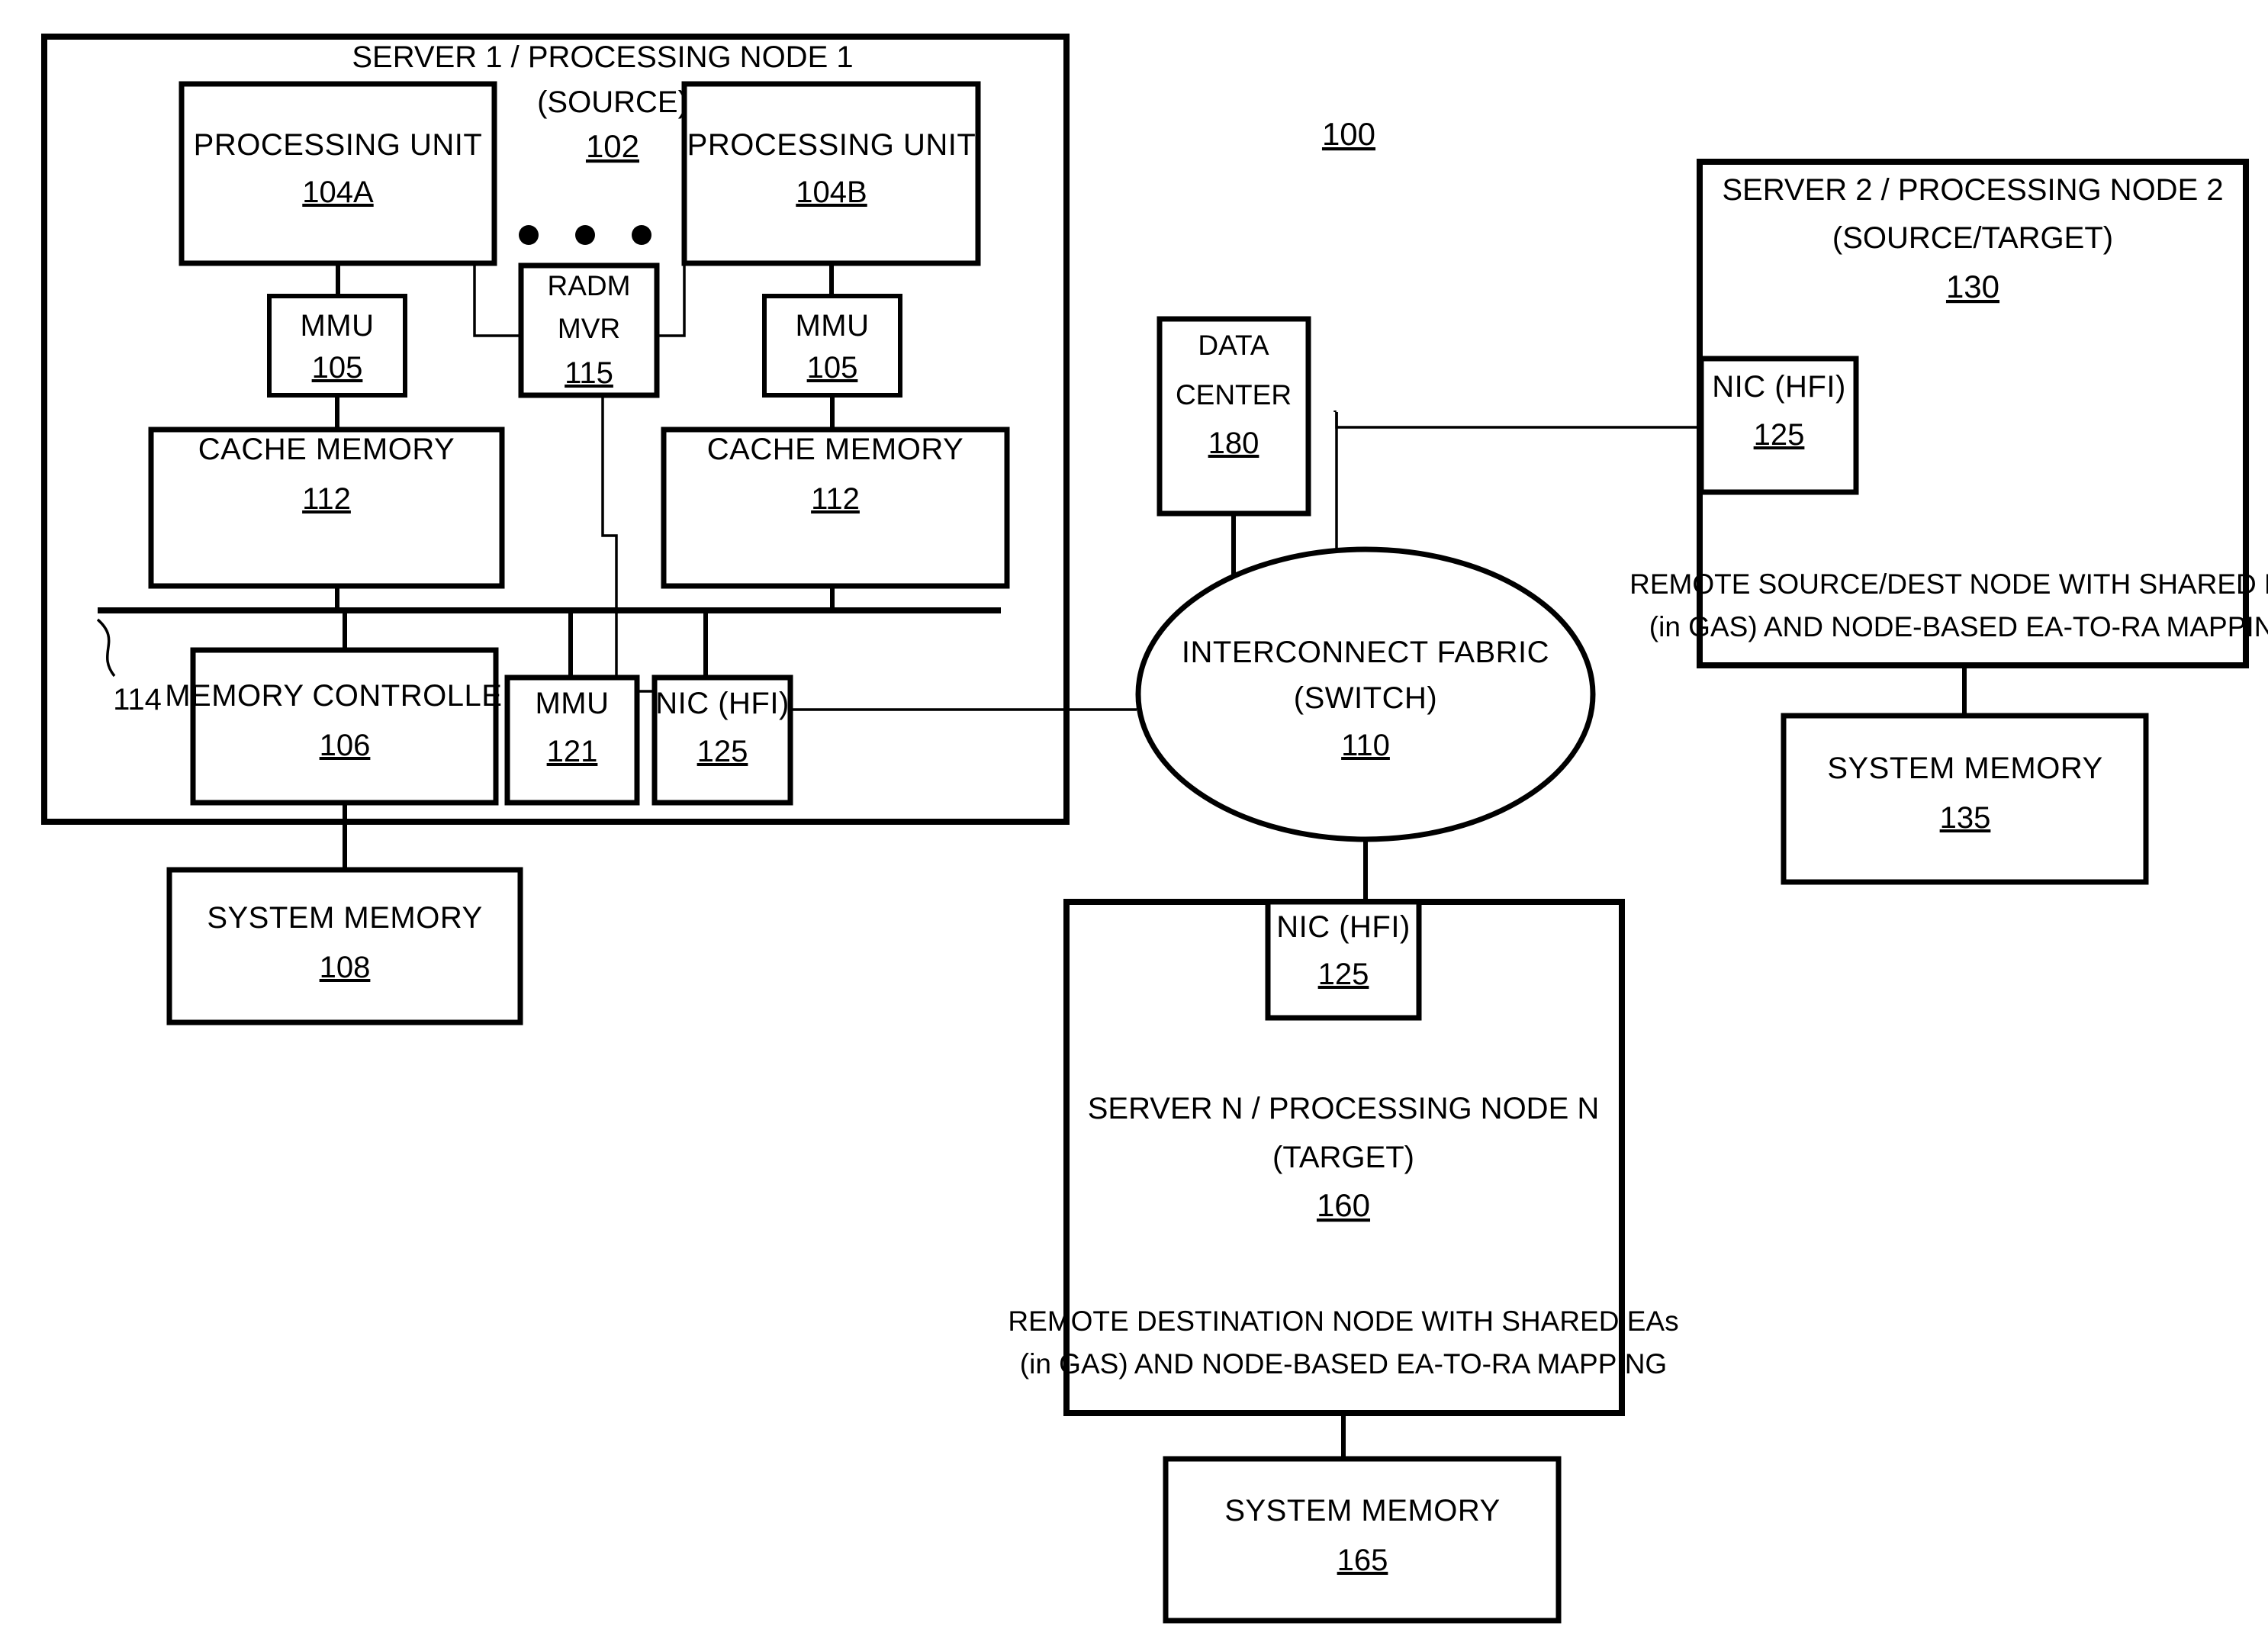 The height and width of the screenshot is (1629, 2268). I want to click on mmu-105-right-label: MMU, so click(832, 326).